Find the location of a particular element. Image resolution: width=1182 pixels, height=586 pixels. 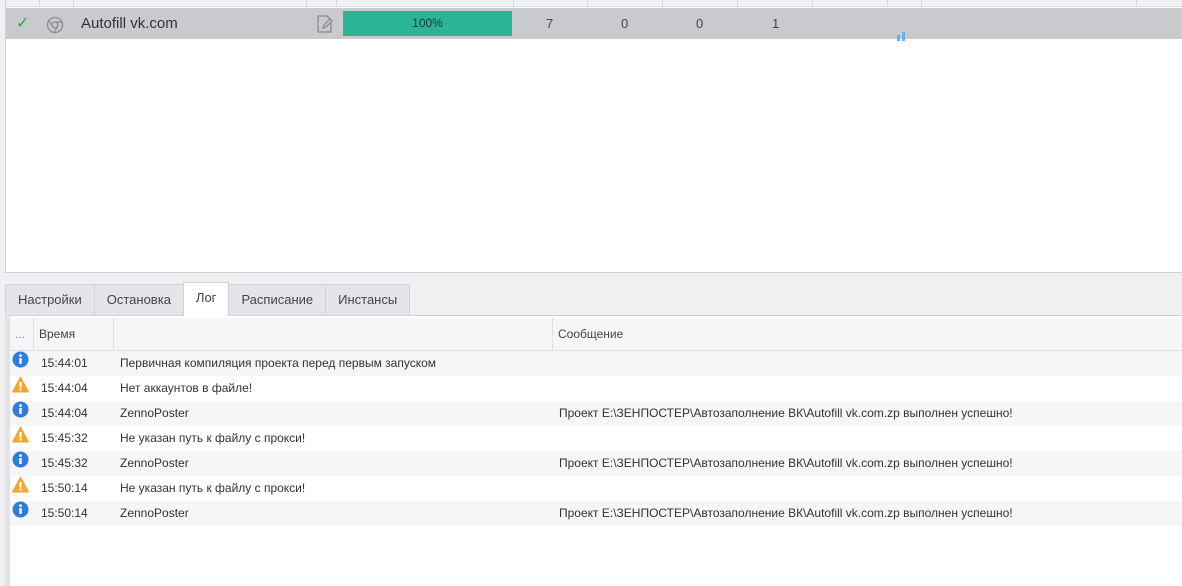

log-row: 15:44:04 Нет аккаунтов в файле! is located at coordinates (596, 388).